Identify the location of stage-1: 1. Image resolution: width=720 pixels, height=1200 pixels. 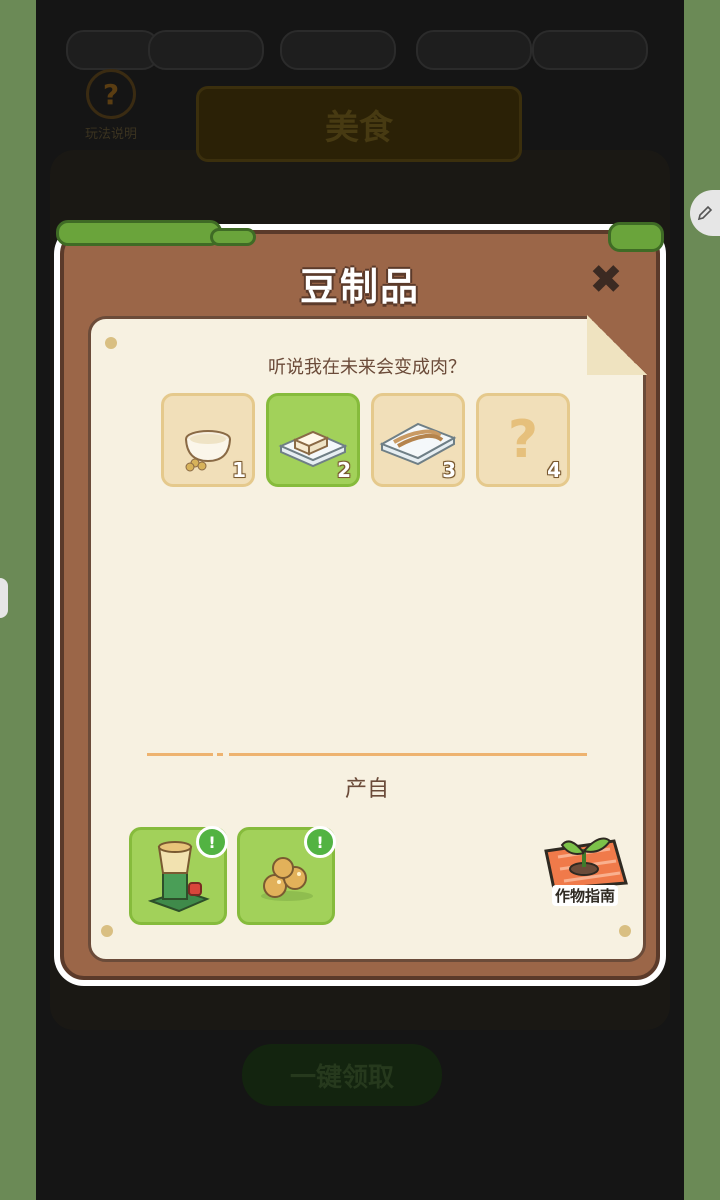
(208, 440).